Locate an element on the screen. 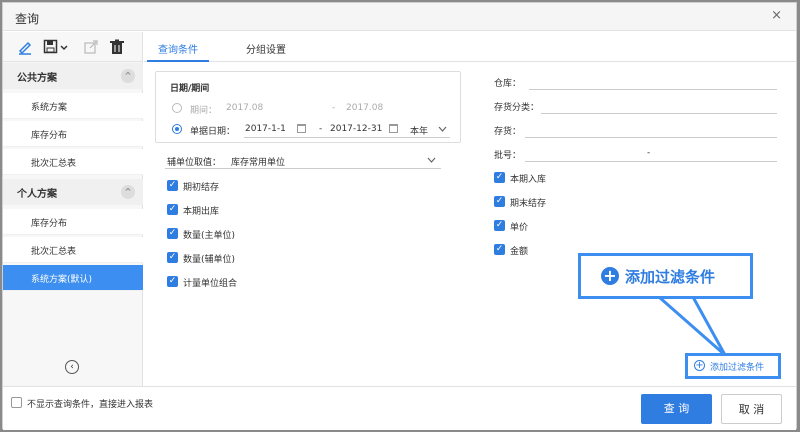 The image size is (800, 432). collapse-sidebar-icon: ‹ is located at coordinates (72, 367).